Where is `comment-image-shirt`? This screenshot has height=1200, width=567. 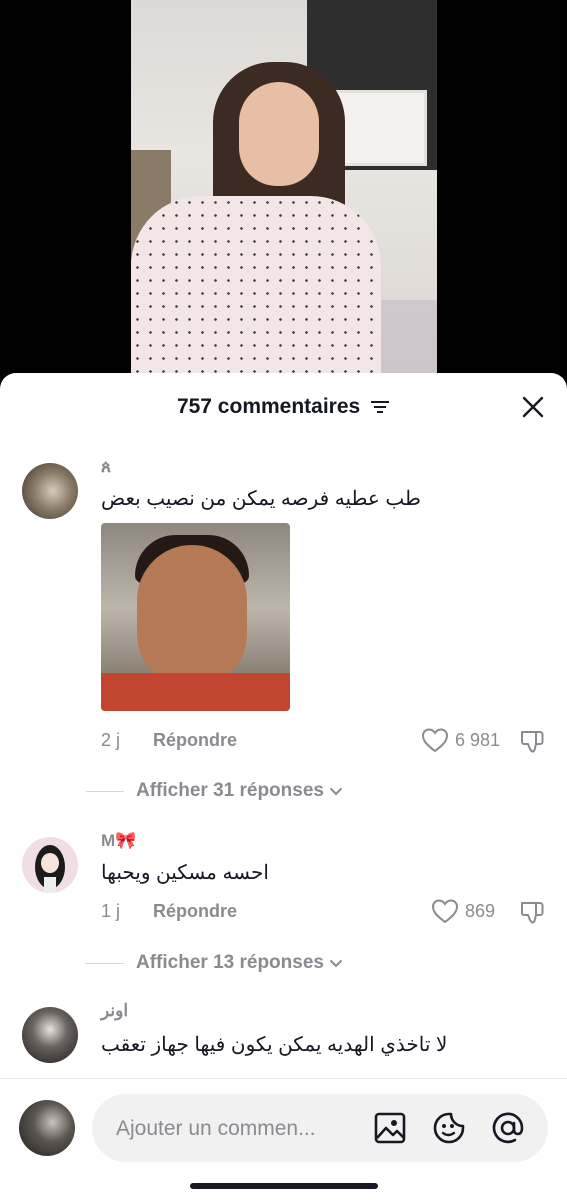 comment-image-shirt is located at coordinates (195, 692).